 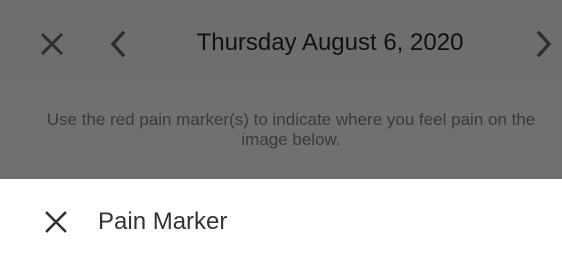 I want to click on next-day-button, so click(x=543, y=44).